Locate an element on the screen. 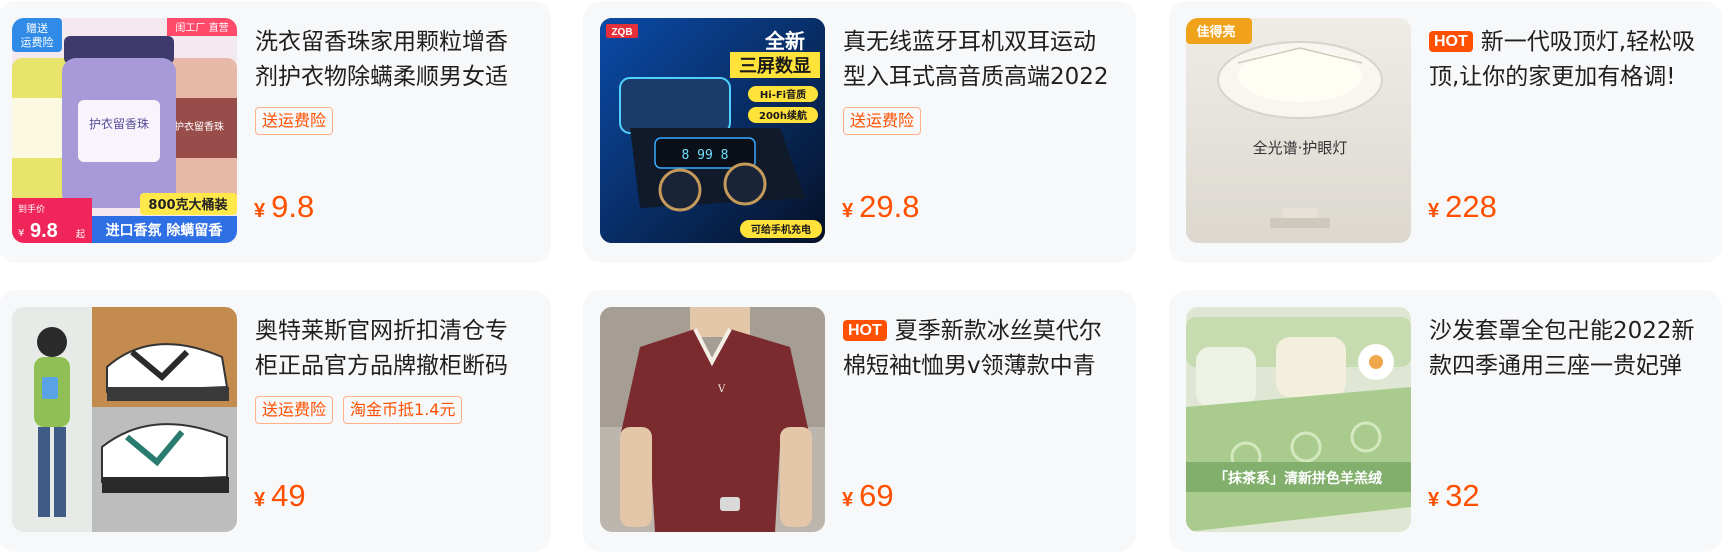 Image resolution: width=1728 pixels, height=552 pixels. product-price: ¥228 is located at coordinates (1462, 207).